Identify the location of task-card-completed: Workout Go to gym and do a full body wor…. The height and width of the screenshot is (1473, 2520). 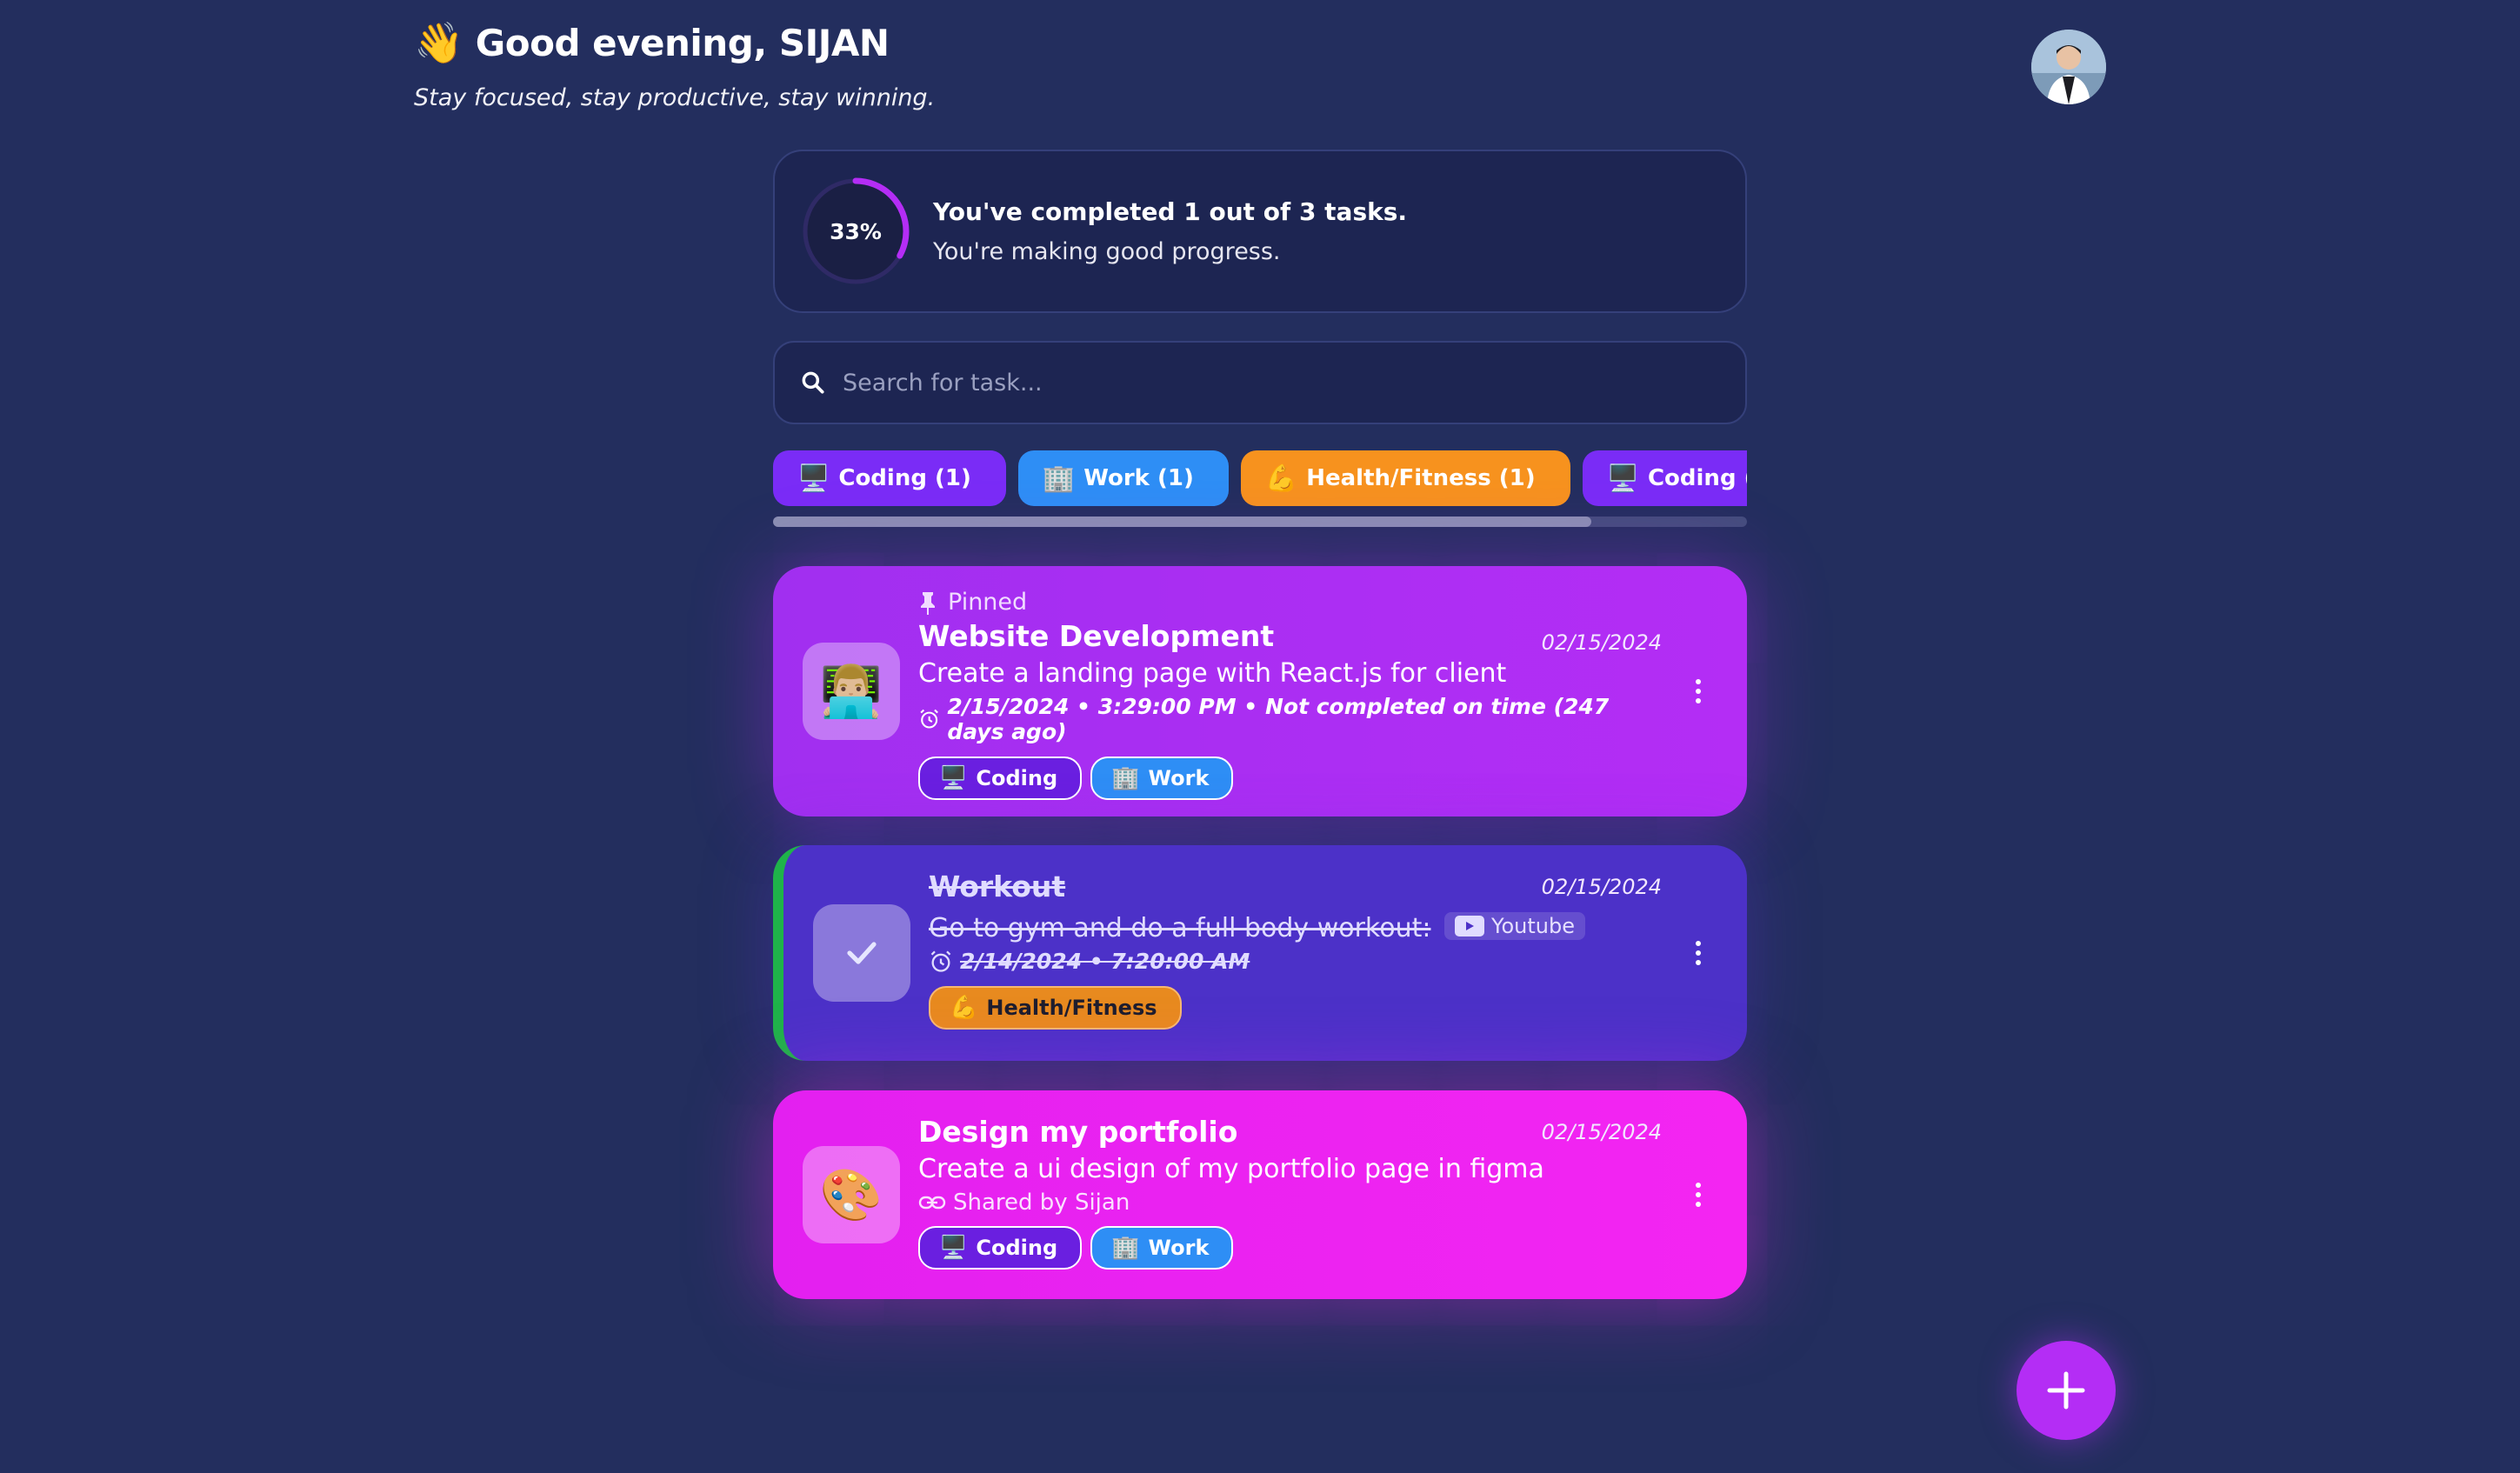
(1260, 953).